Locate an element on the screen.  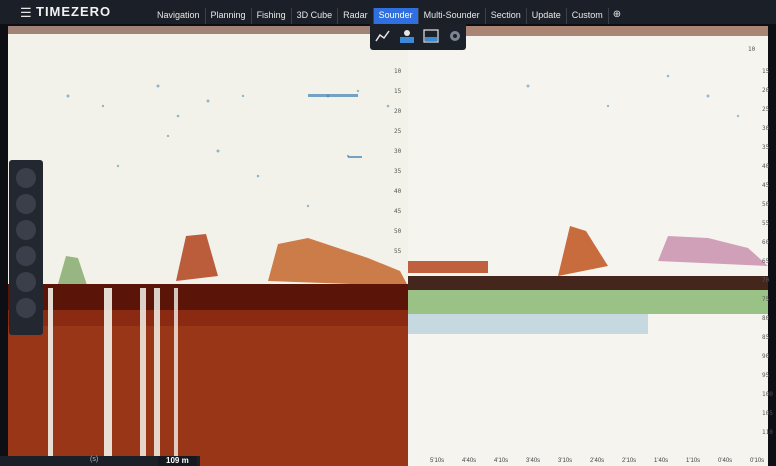
depth-label: 65 is located at coordinates (766, 261).